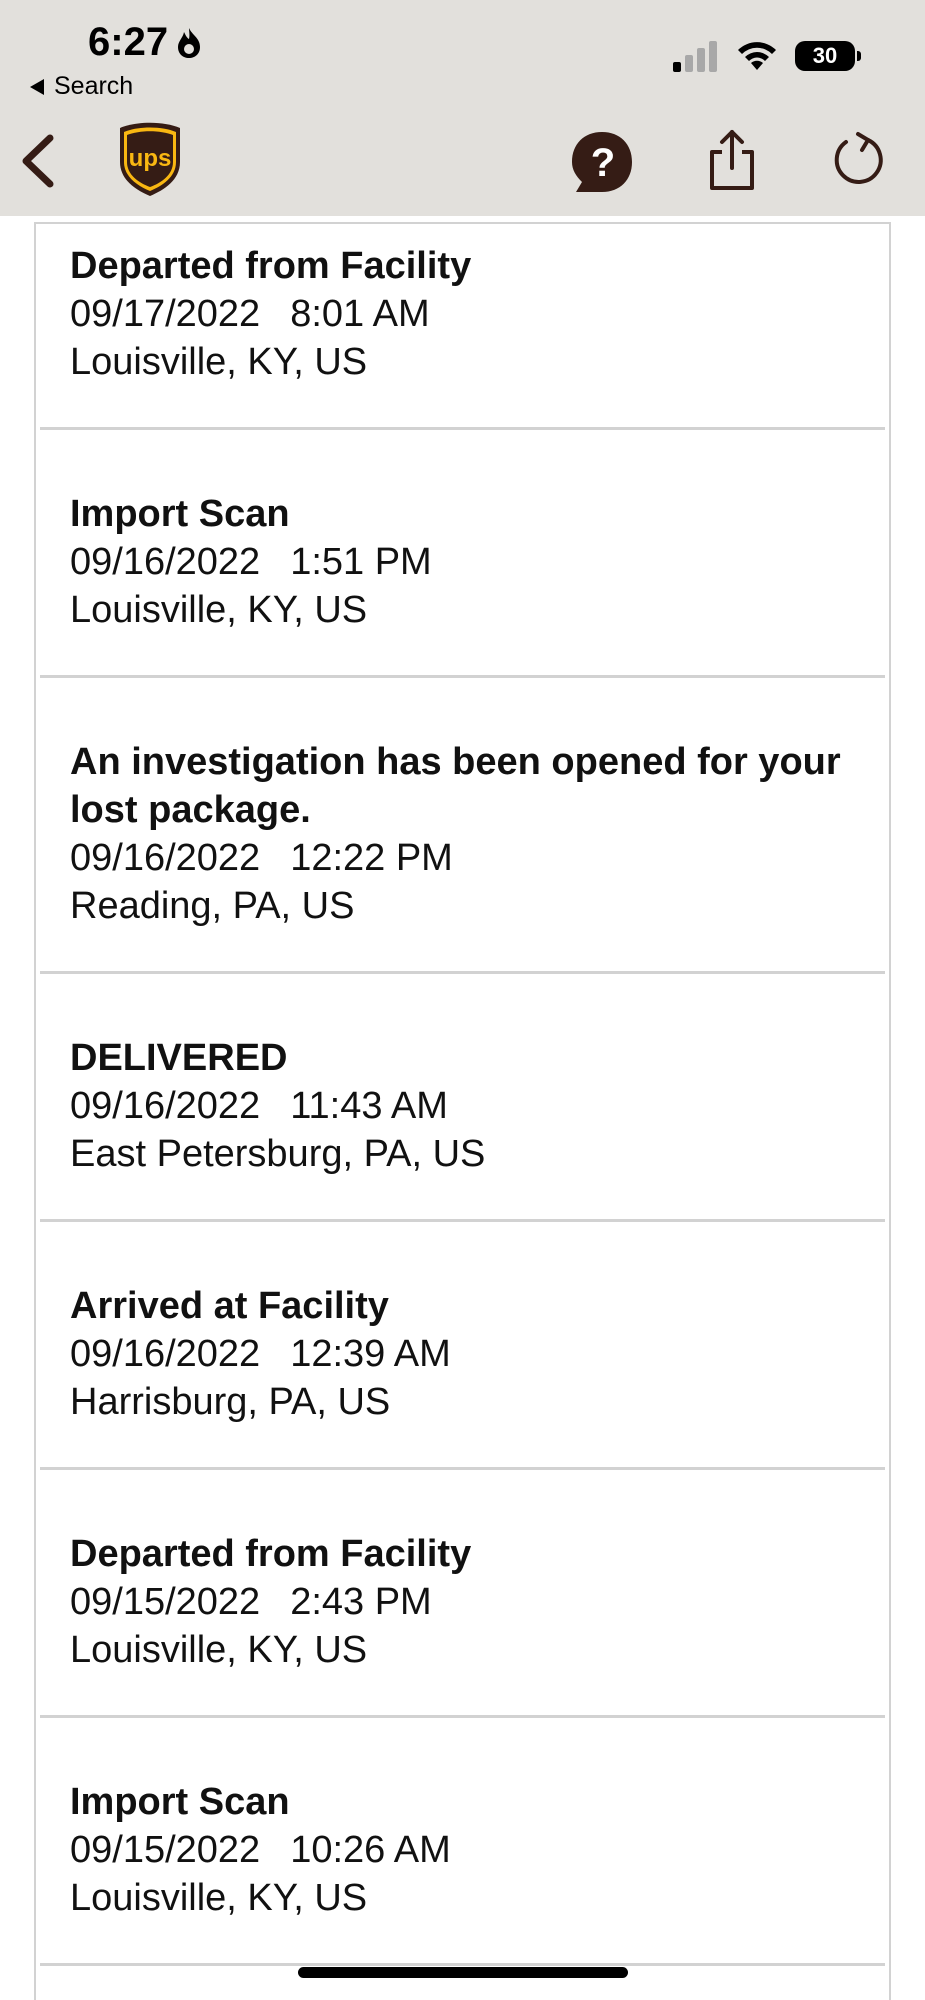 Image resolution: width=925 pixels, height=2000 pixels. What do you see at coordinates (757, 56) in the screenshot?
I see `wifi-icon` at bounding box center [757, 56].